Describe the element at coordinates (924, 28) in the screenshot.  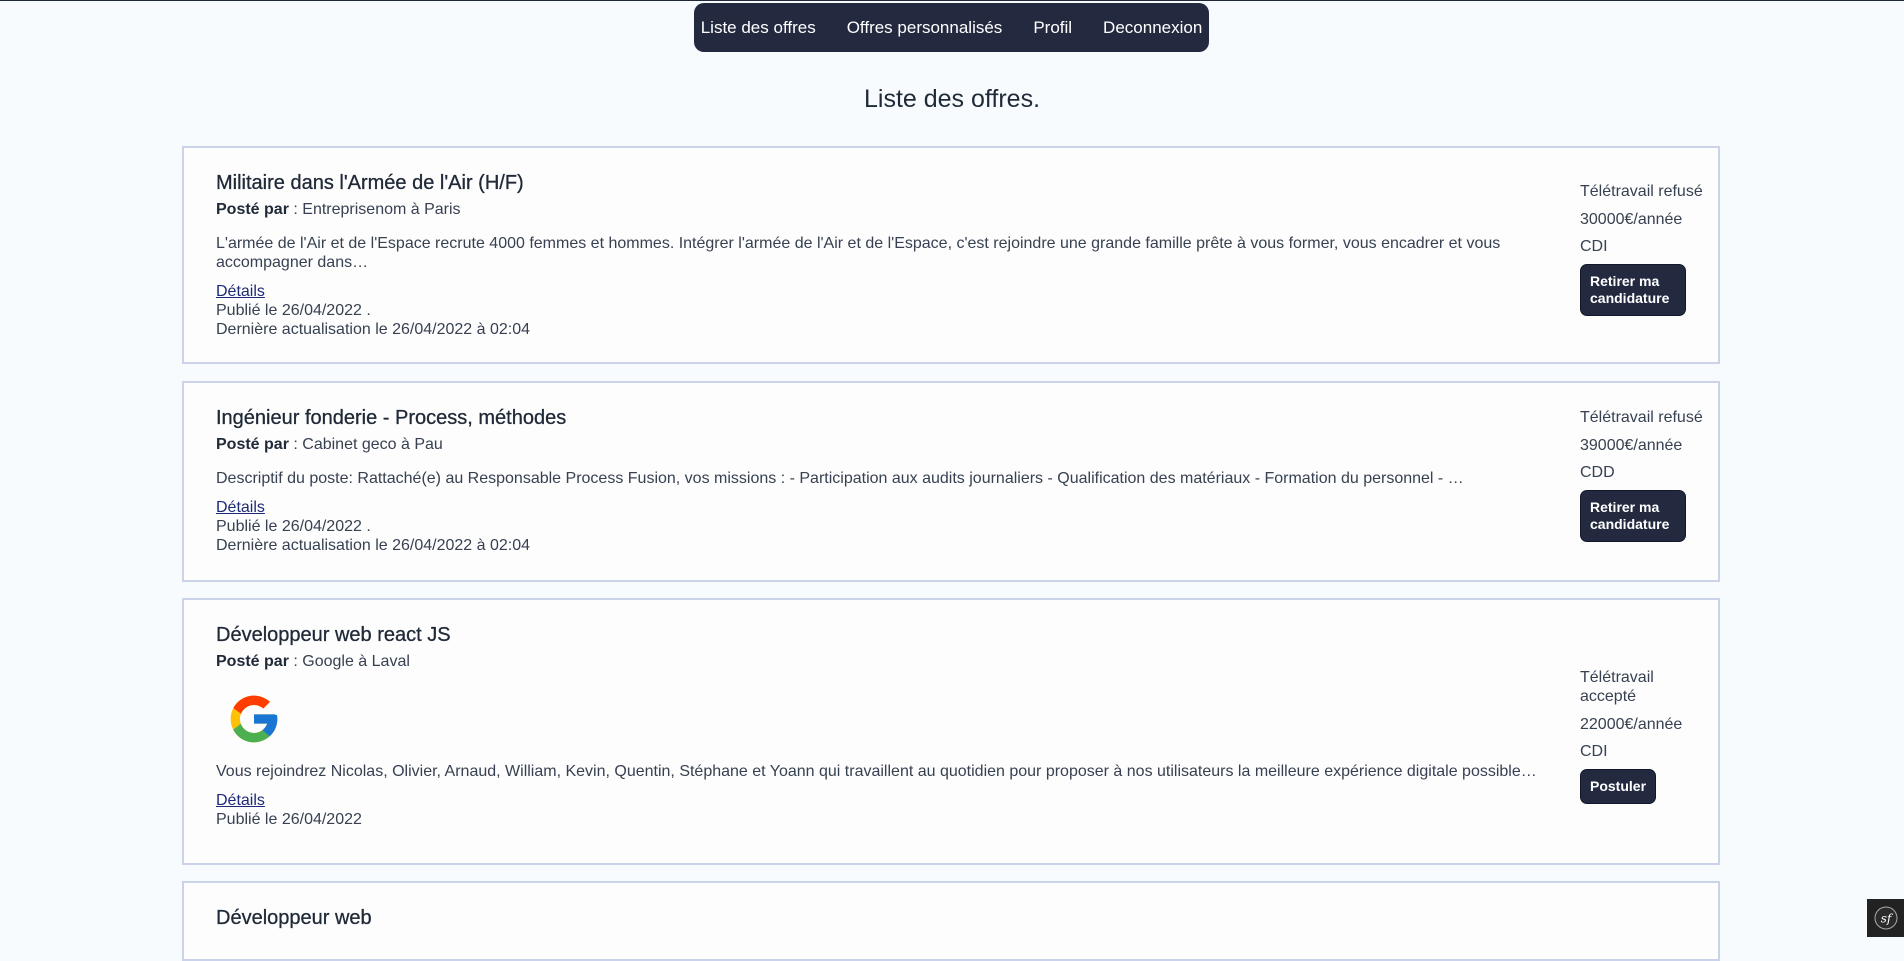
I see `nav-offres-personnalises: Offres personnalisés` at that location.